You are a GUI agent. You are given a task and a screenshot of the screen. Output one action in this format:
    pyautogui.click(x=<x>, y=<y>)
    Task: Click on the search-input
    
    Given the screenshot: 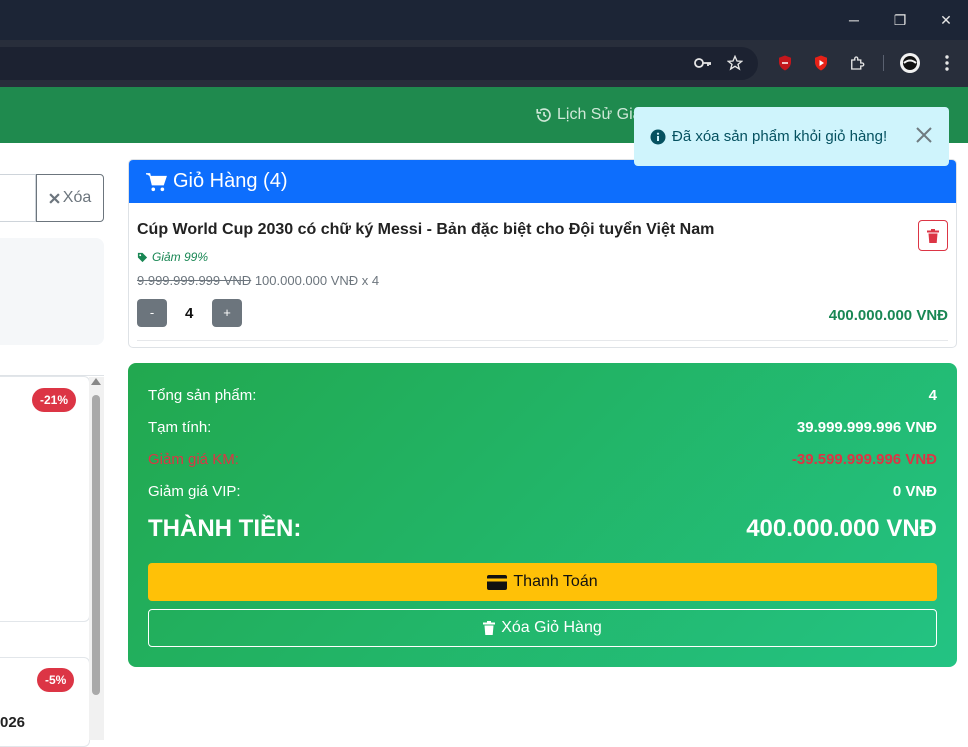 What is the action you would take?
    pyautogui.click(x=18, y=198)
    